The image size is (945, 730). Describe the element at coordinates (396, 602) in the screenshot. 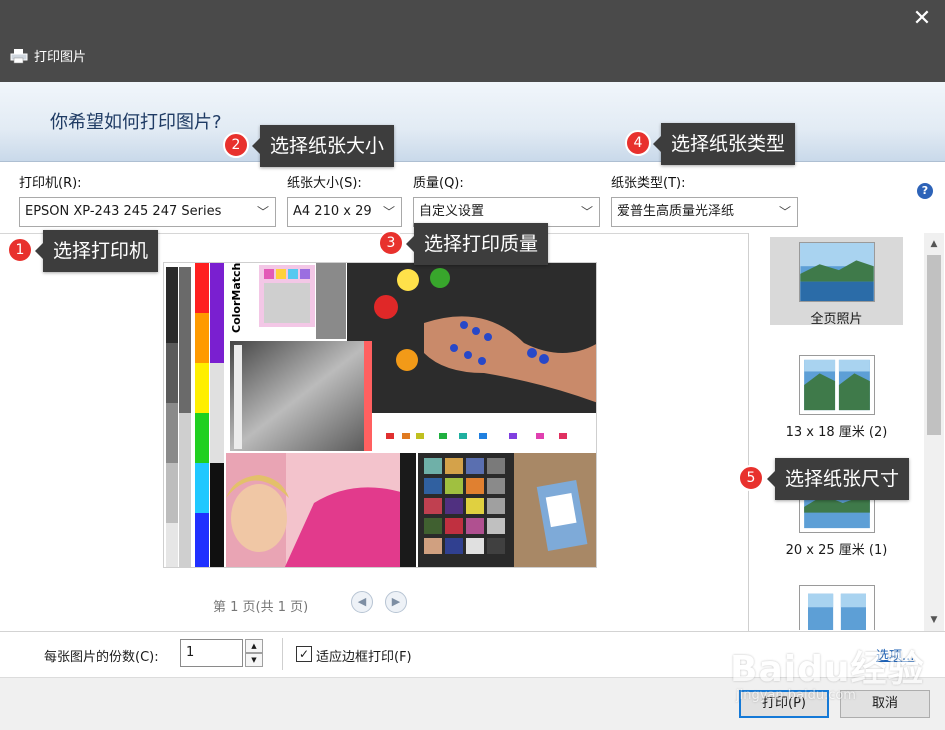

I see `next-page-button: ▶` at that location.